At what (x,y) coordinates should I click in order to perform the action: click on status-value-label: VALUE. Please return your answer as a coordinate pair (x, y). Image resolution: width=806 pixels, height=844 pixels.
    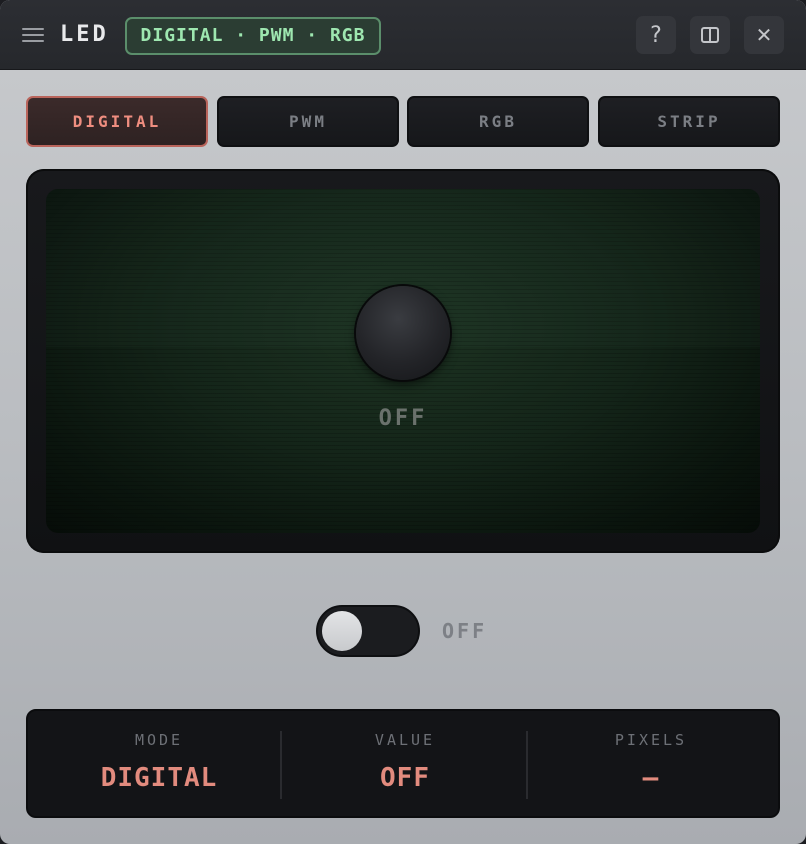
    Looking at the image, I should click on (405, 740).